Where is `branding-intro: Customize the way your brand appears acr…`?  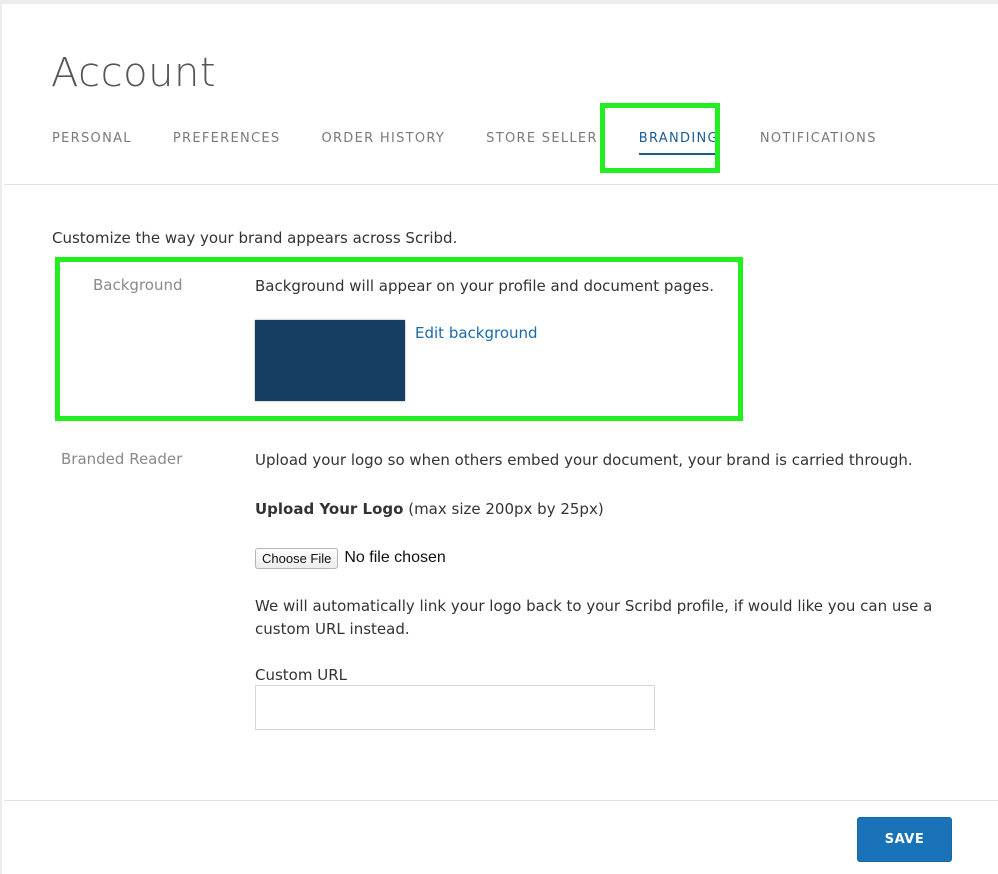 branding-intro: Customize the way your brand appears acr… is located at coordinates (255, 238).